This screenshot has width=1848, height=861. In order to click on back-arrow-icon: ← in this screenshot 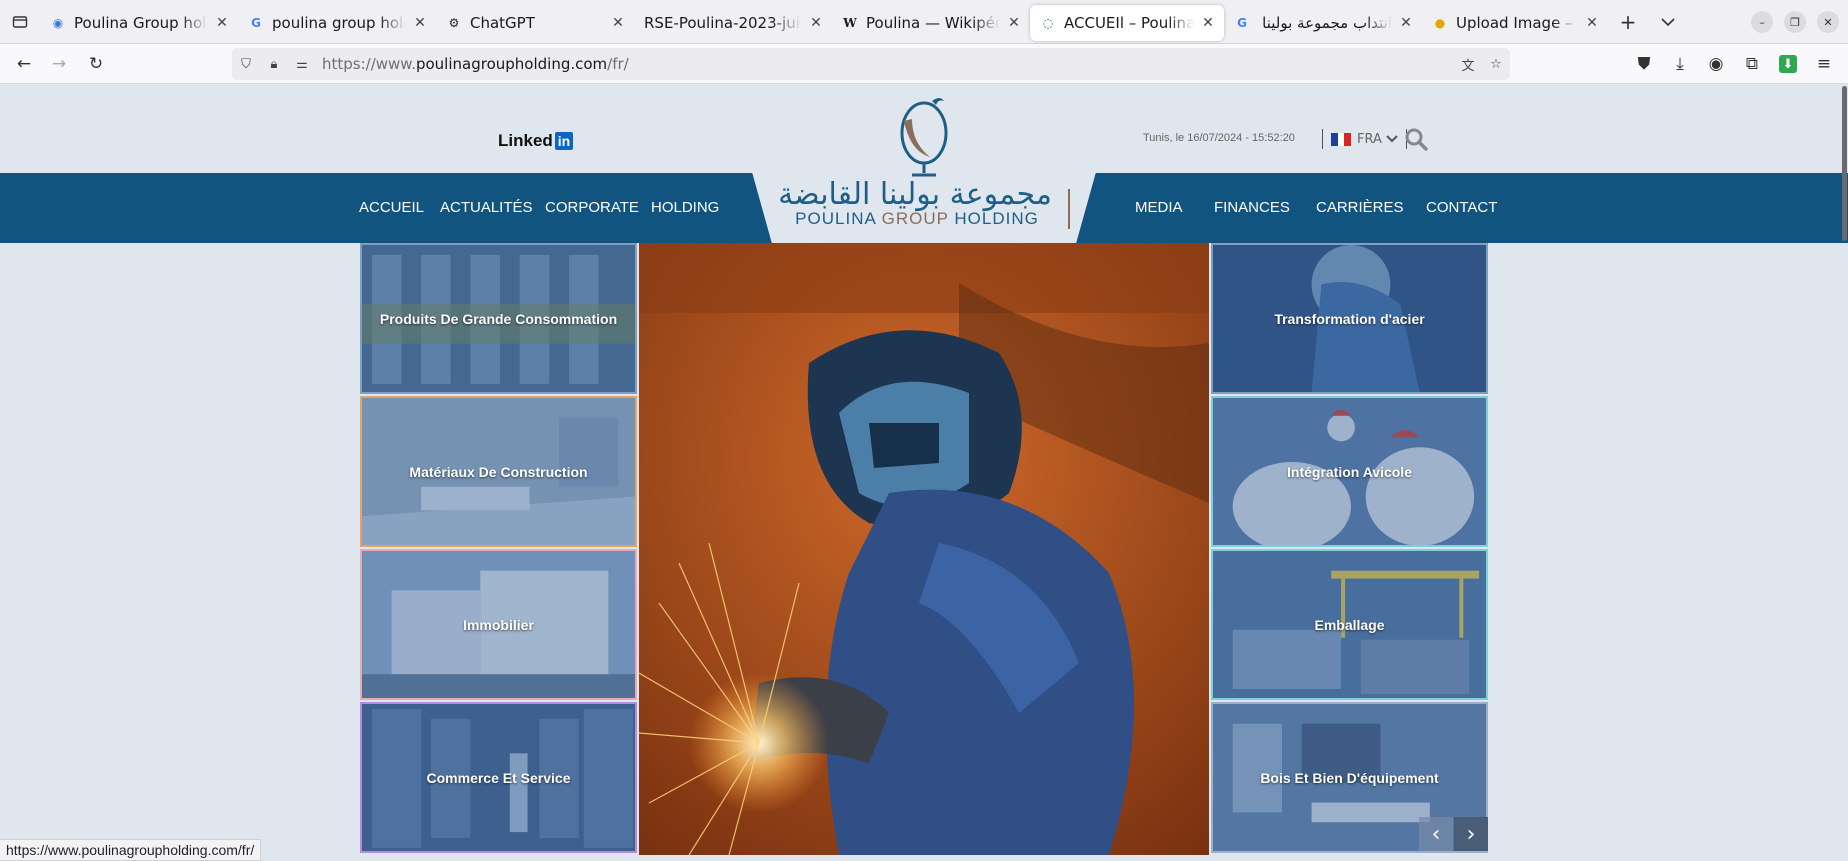, I will do `click(24, 64)`.